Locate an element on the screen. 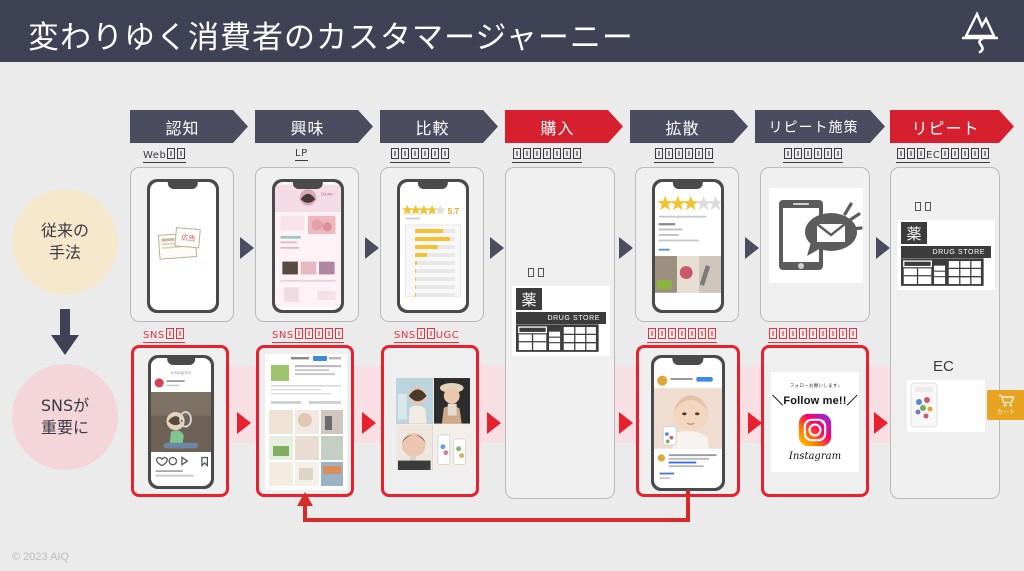 Image resolution: width=1024 pixels, height=571 pixels. sns-label-interest: SNS is located at coordinates (308, 335).